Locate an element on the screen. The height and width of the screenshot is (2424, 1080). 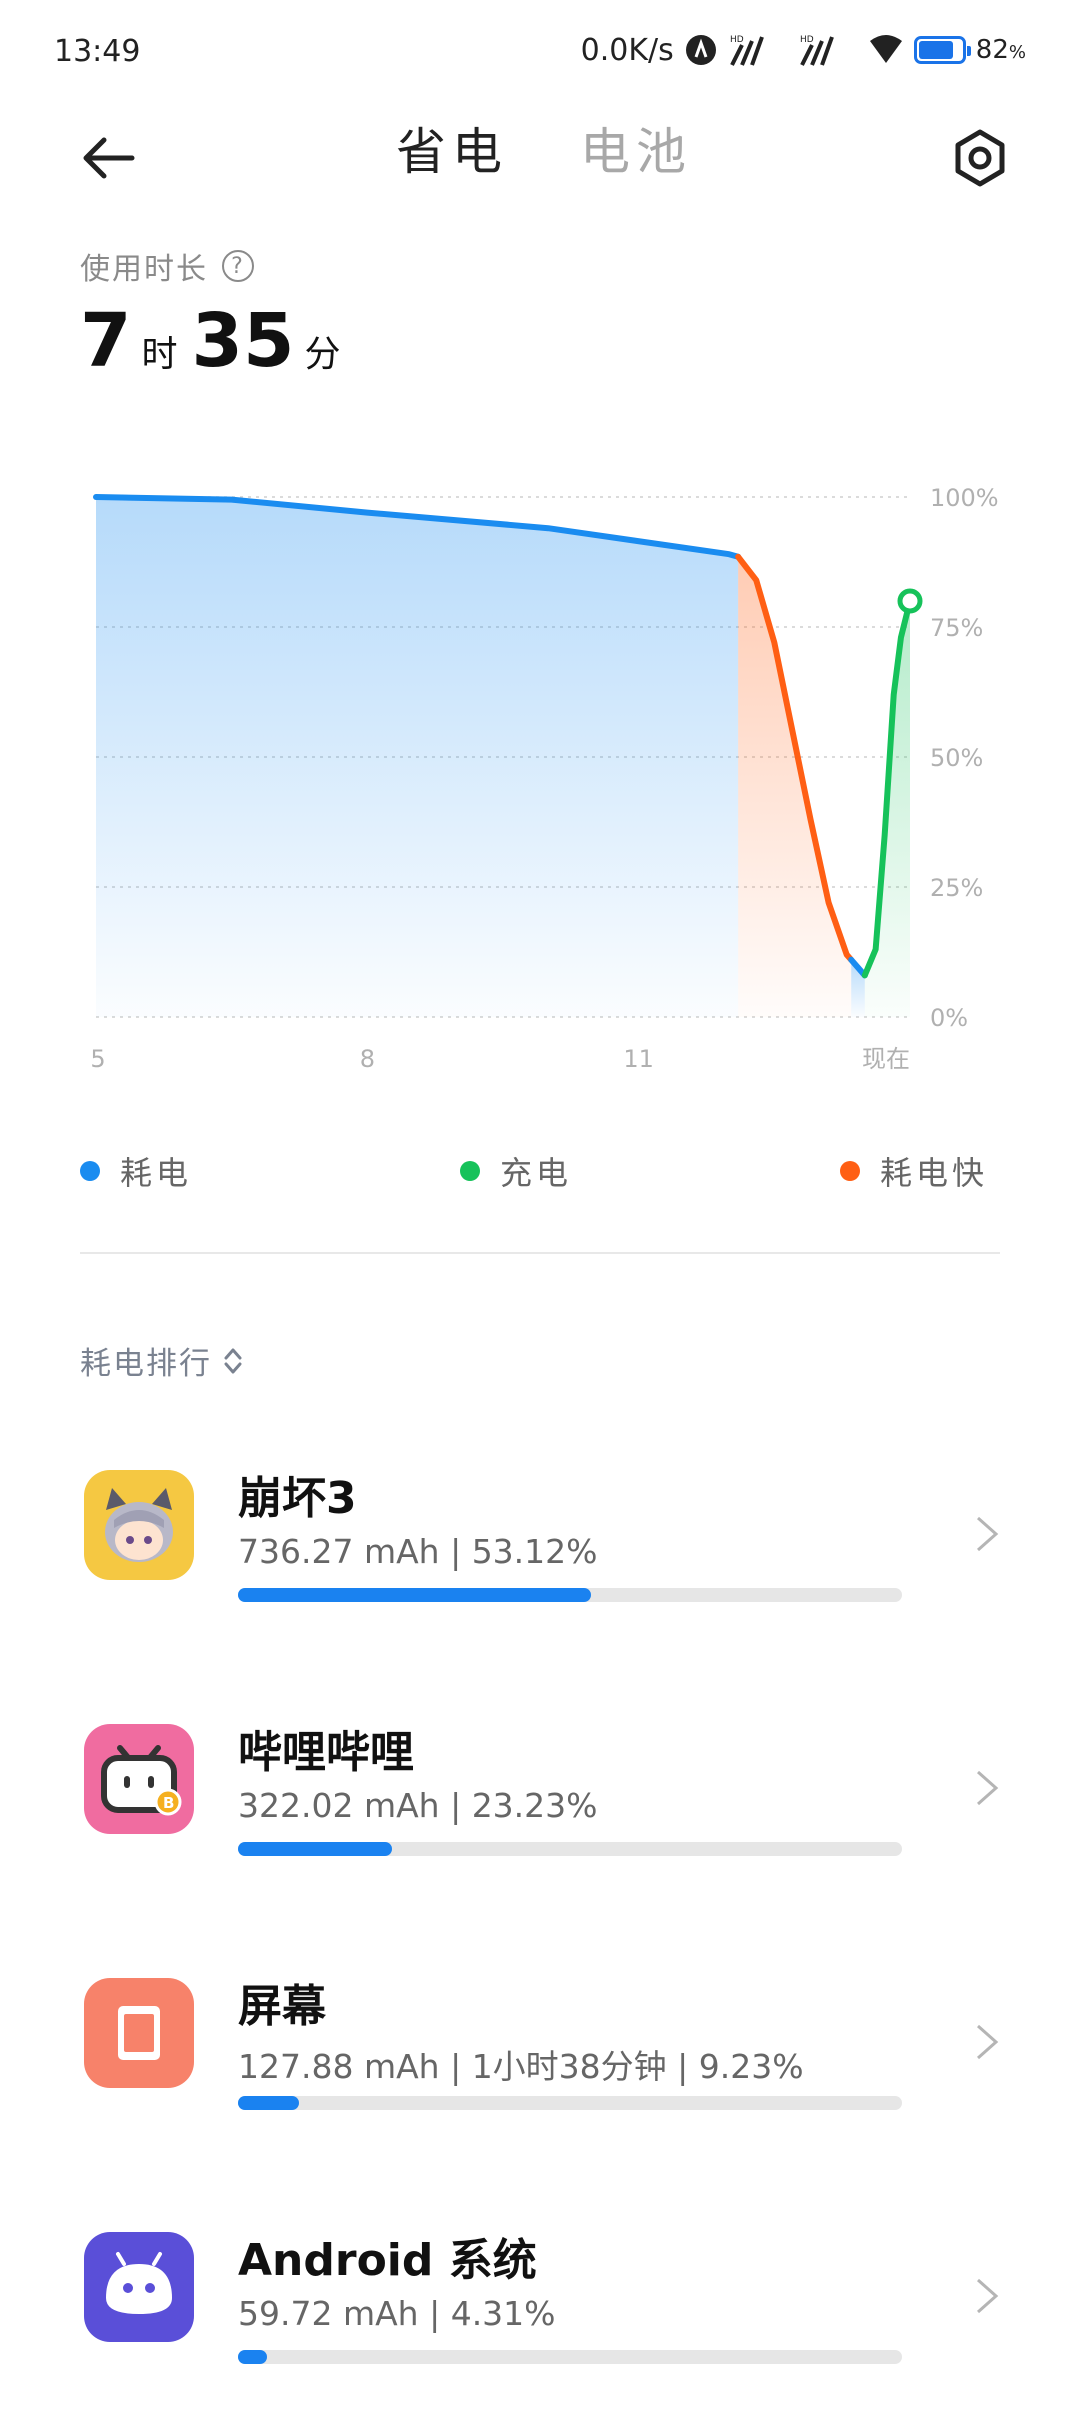
signal-hd-icon-2: HD is located at coordinates (817, 50).